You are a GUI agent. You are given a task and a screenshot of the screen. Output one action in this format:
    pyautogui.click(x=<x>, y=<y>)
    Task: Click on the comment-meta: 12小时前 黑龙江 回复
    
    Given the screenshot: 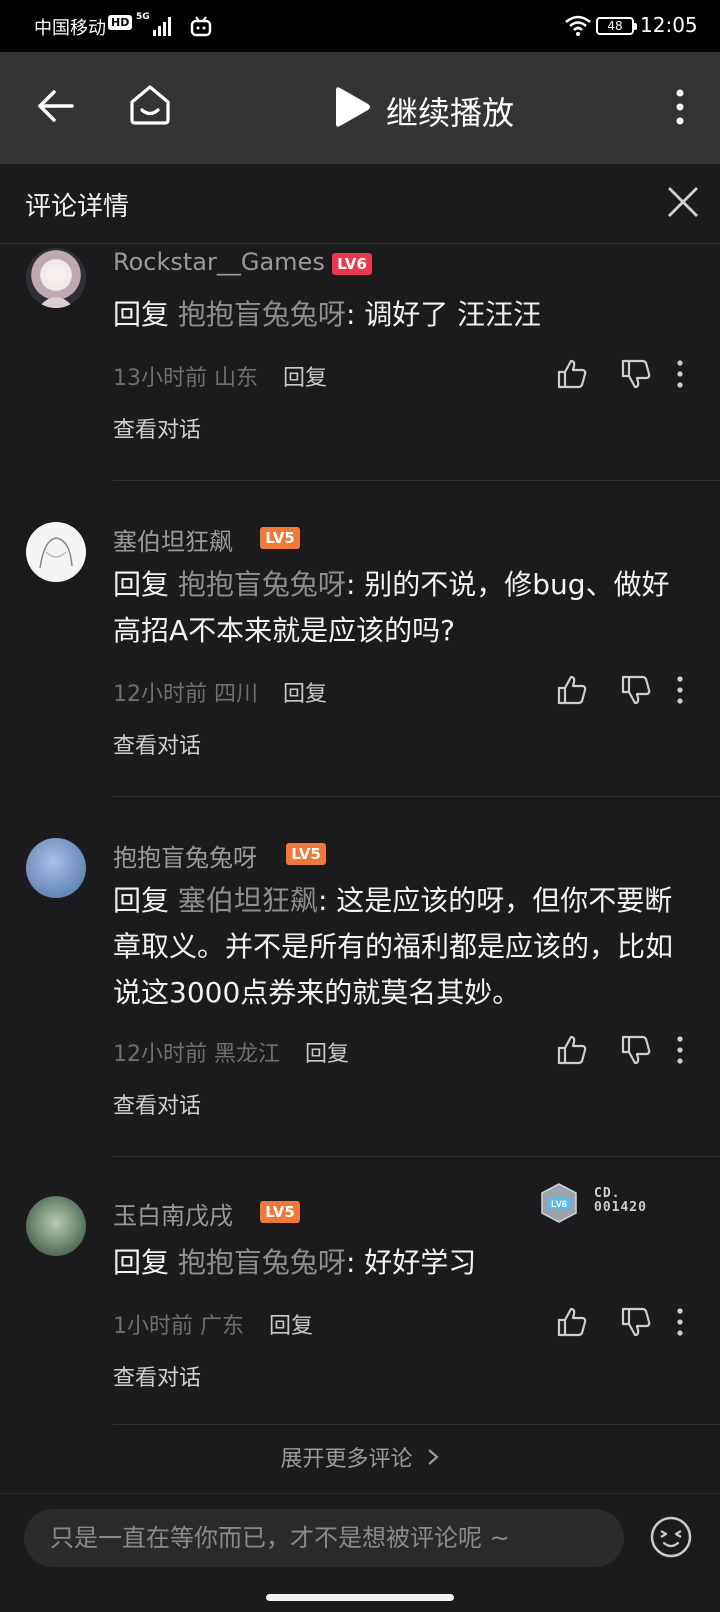 What is the action you would take?
    pyautogui.click(x=231, y=1052)
    